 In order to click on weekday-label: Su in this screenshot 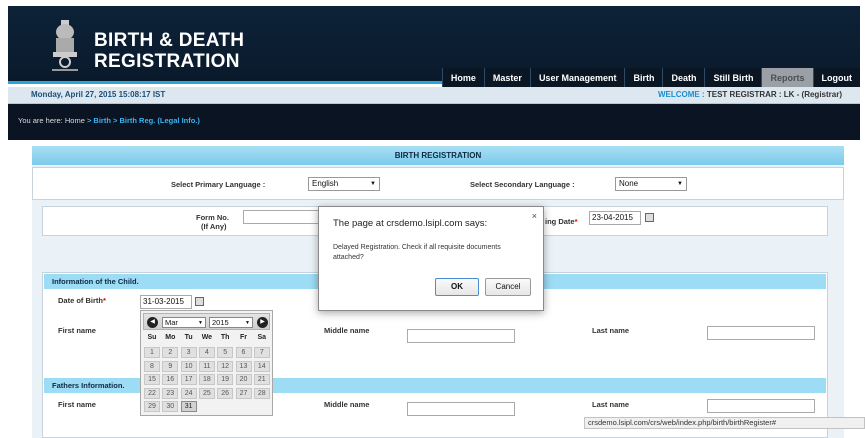, I will do `click(152, 337)`.